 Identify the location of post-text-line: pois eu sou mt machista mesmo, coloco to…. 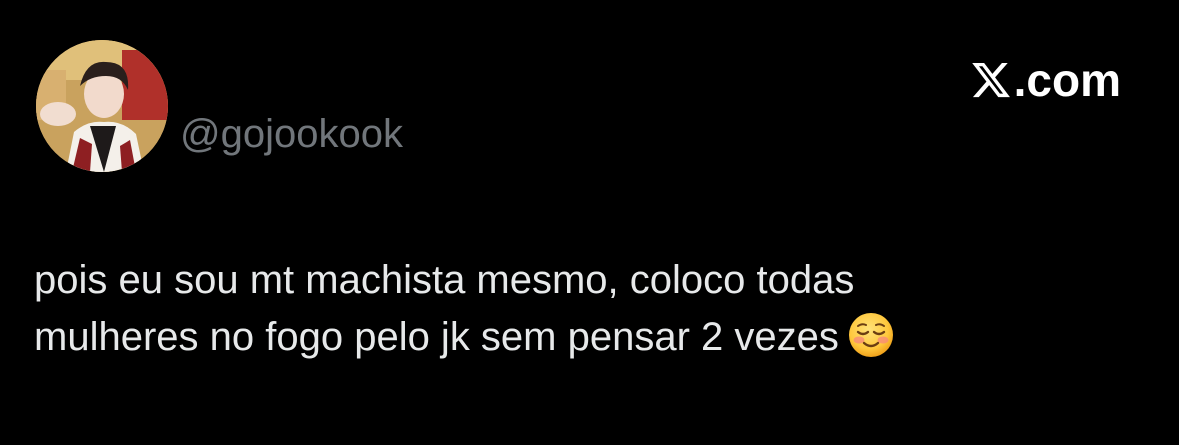
(444, 280).